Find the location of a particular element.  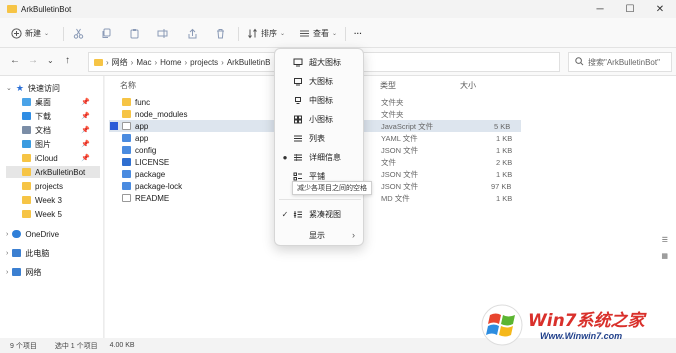

search-icon is located at coordinates (579, 62).